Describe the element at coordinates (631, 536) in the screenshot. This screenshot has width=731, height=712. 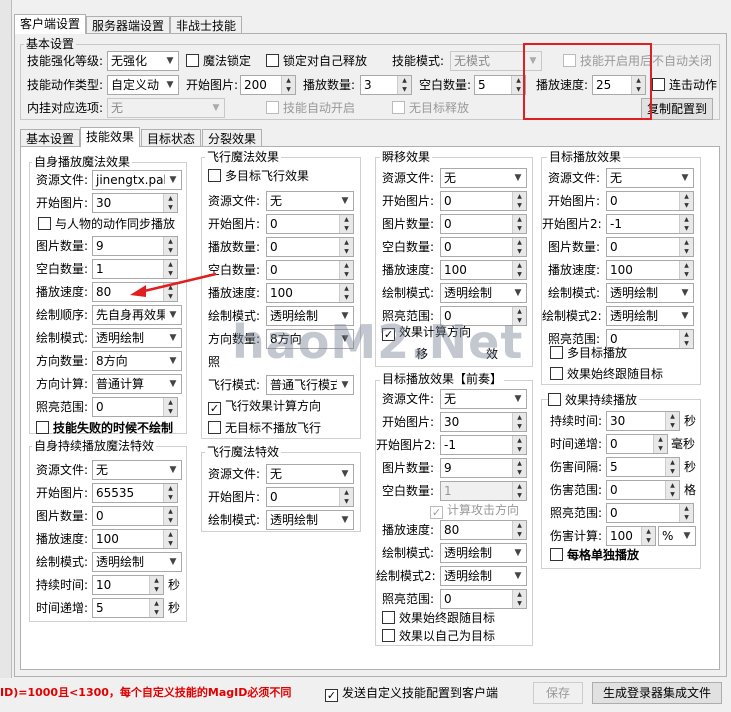
I see `p-calc-spinner: 100 ▲ ▼` at that location.